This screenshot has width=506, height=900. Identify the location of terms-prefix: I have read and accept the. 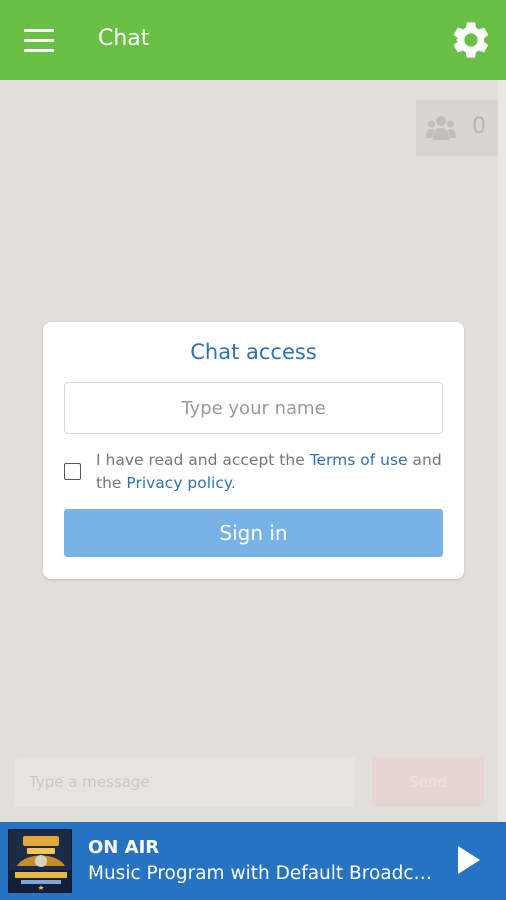
(200, 460).